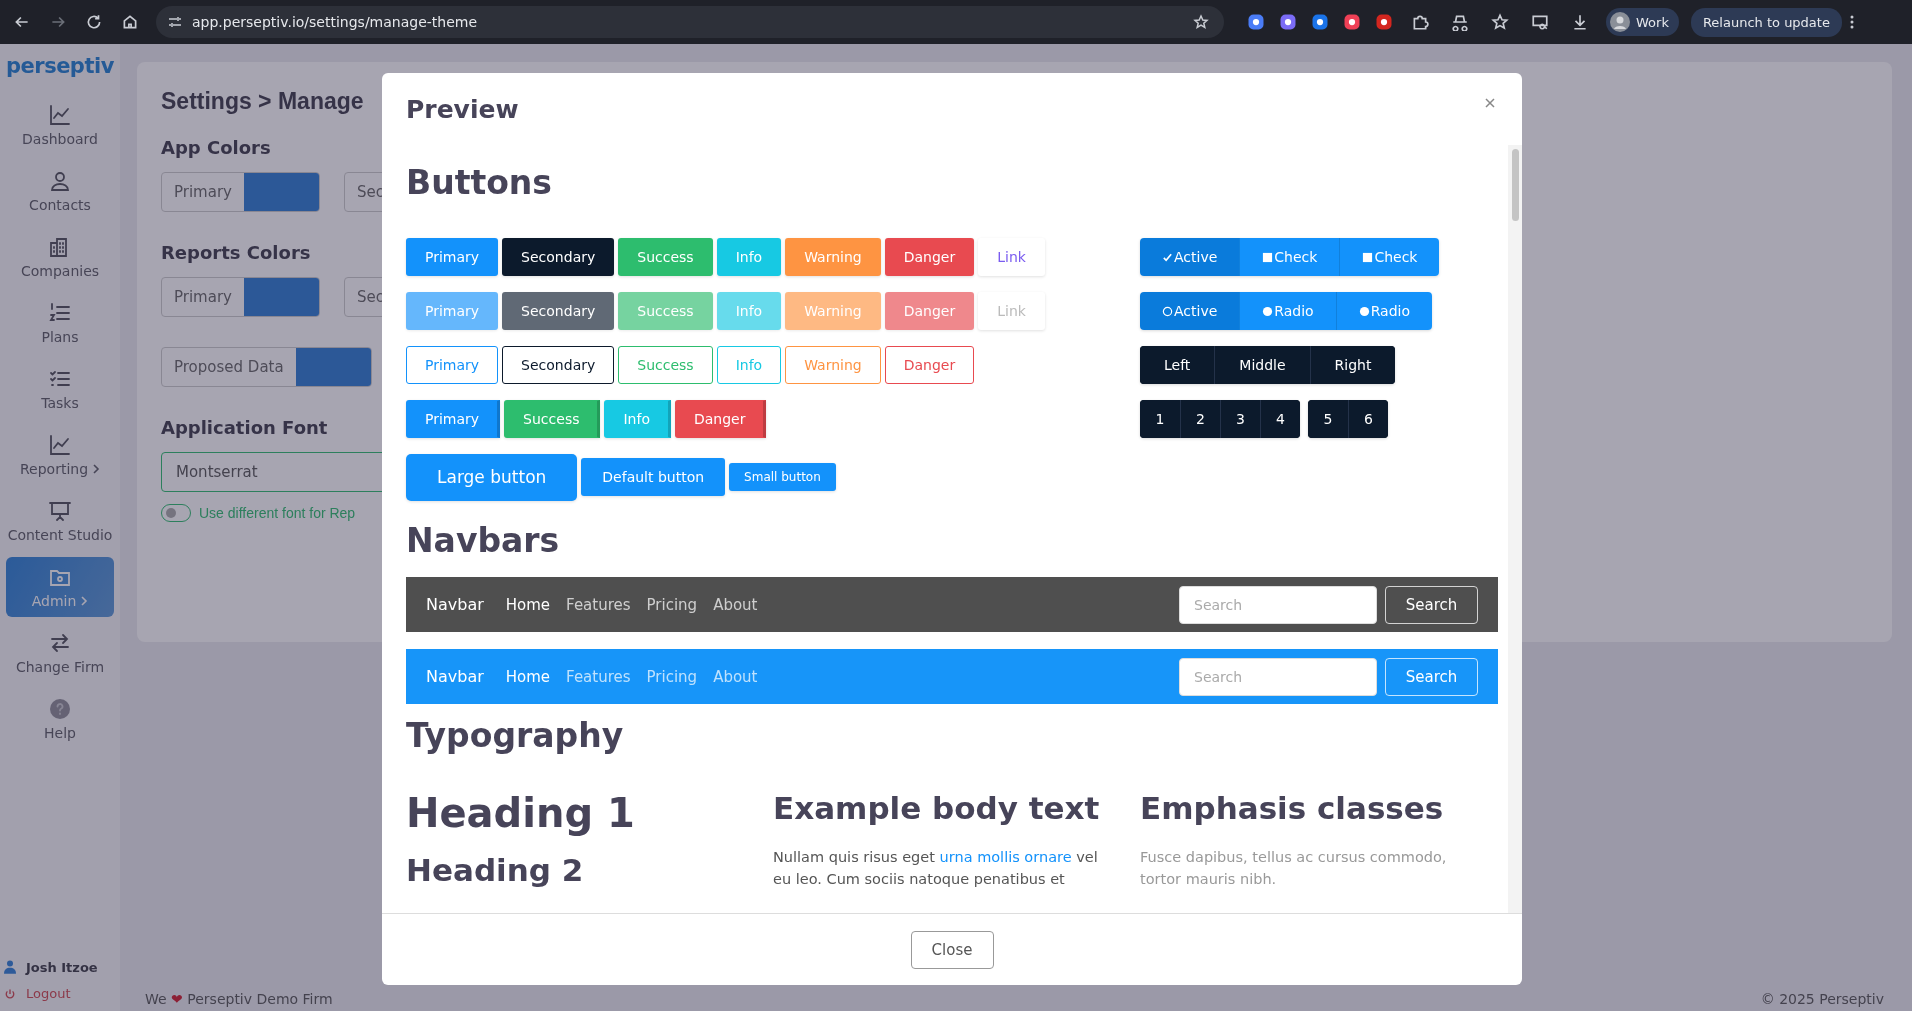 The width and height of the screenshot is (1912, 1011). Describe the element at coordinates (1005, 857) in the screenshot. I see `text-link: urna mollis ornare` at that location.